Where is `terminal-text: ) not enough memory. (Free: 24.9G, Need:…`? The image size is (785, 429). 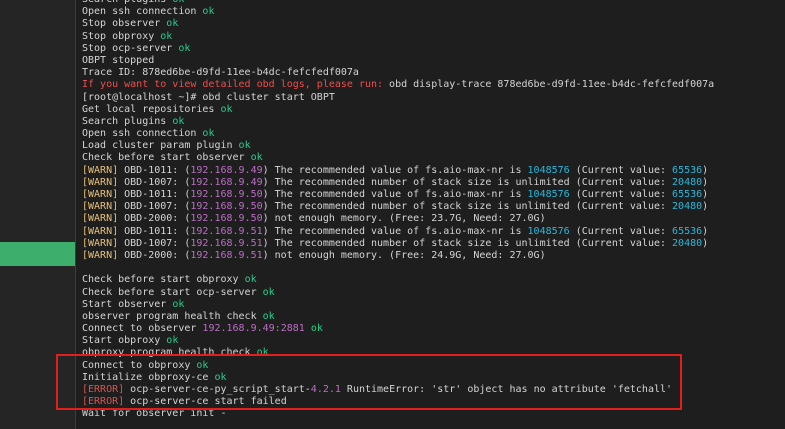
terminal-text: ) not enough memory. (Free: 24.9G, Need:… is located at coordinates (404, 255).